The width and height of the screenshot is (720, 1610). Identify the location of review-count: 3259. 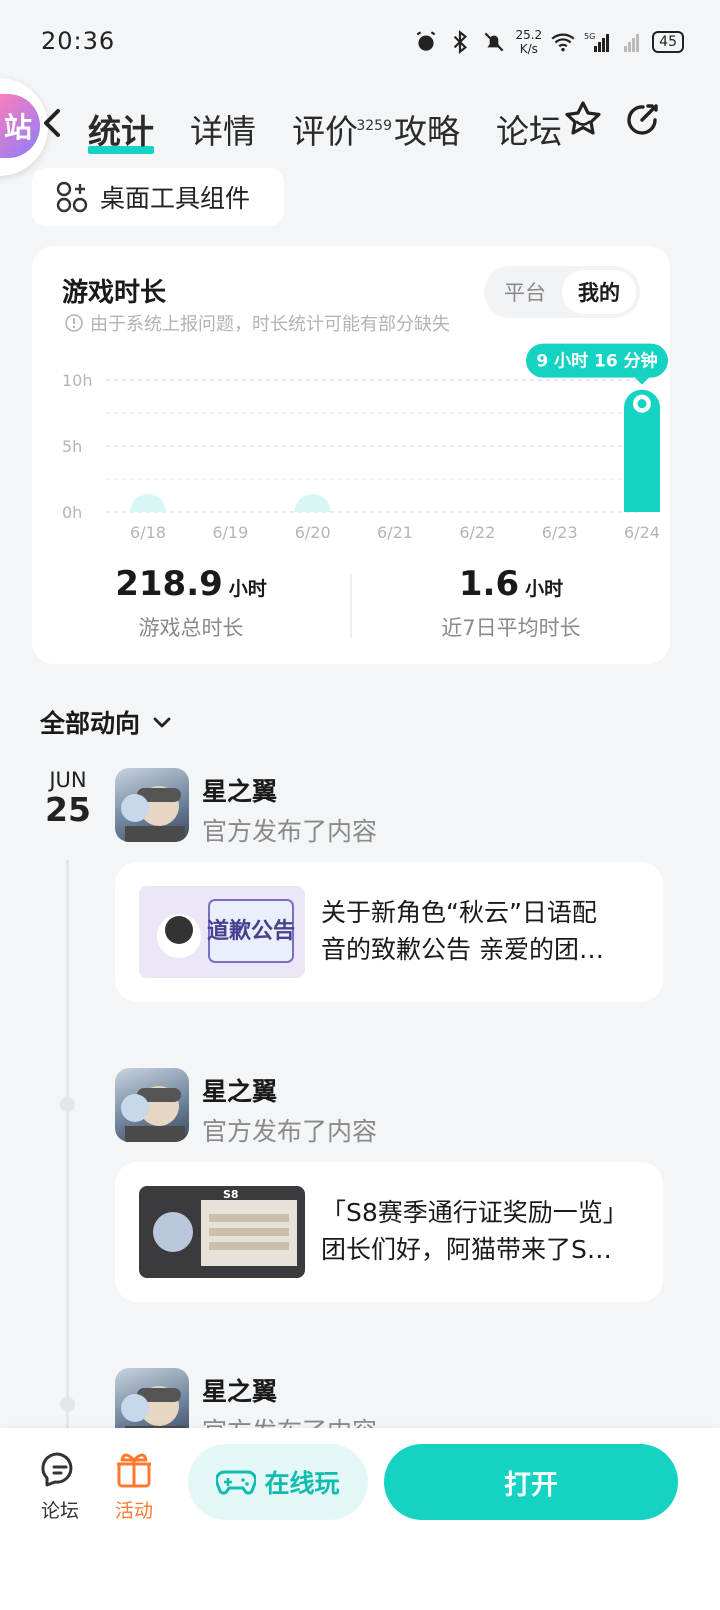
(374, 126).